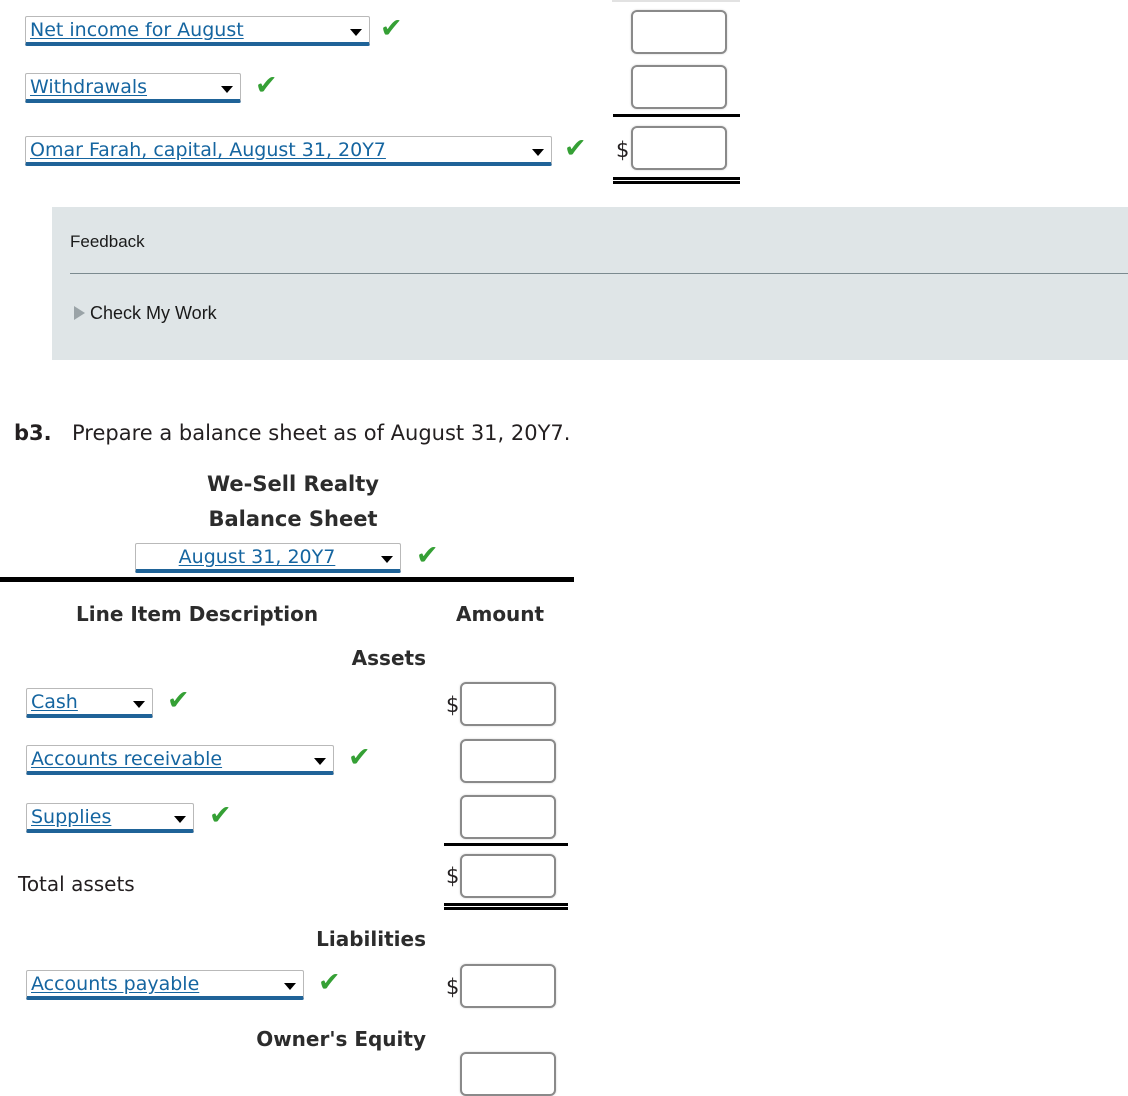 This screenshot has height=1096, width=1128. I want to click on check-icon-row-capital: ✔, so click(575, 148).